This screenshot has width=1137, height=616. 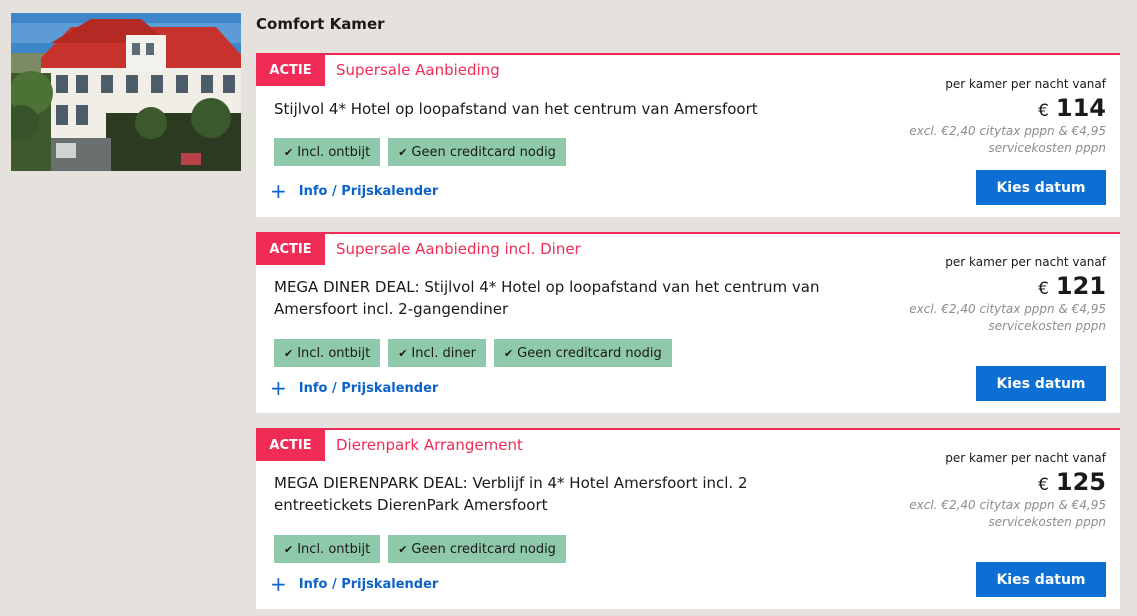 I want to click on offer-name: Dierenpark Arrangement, so click(x=429, y=445).